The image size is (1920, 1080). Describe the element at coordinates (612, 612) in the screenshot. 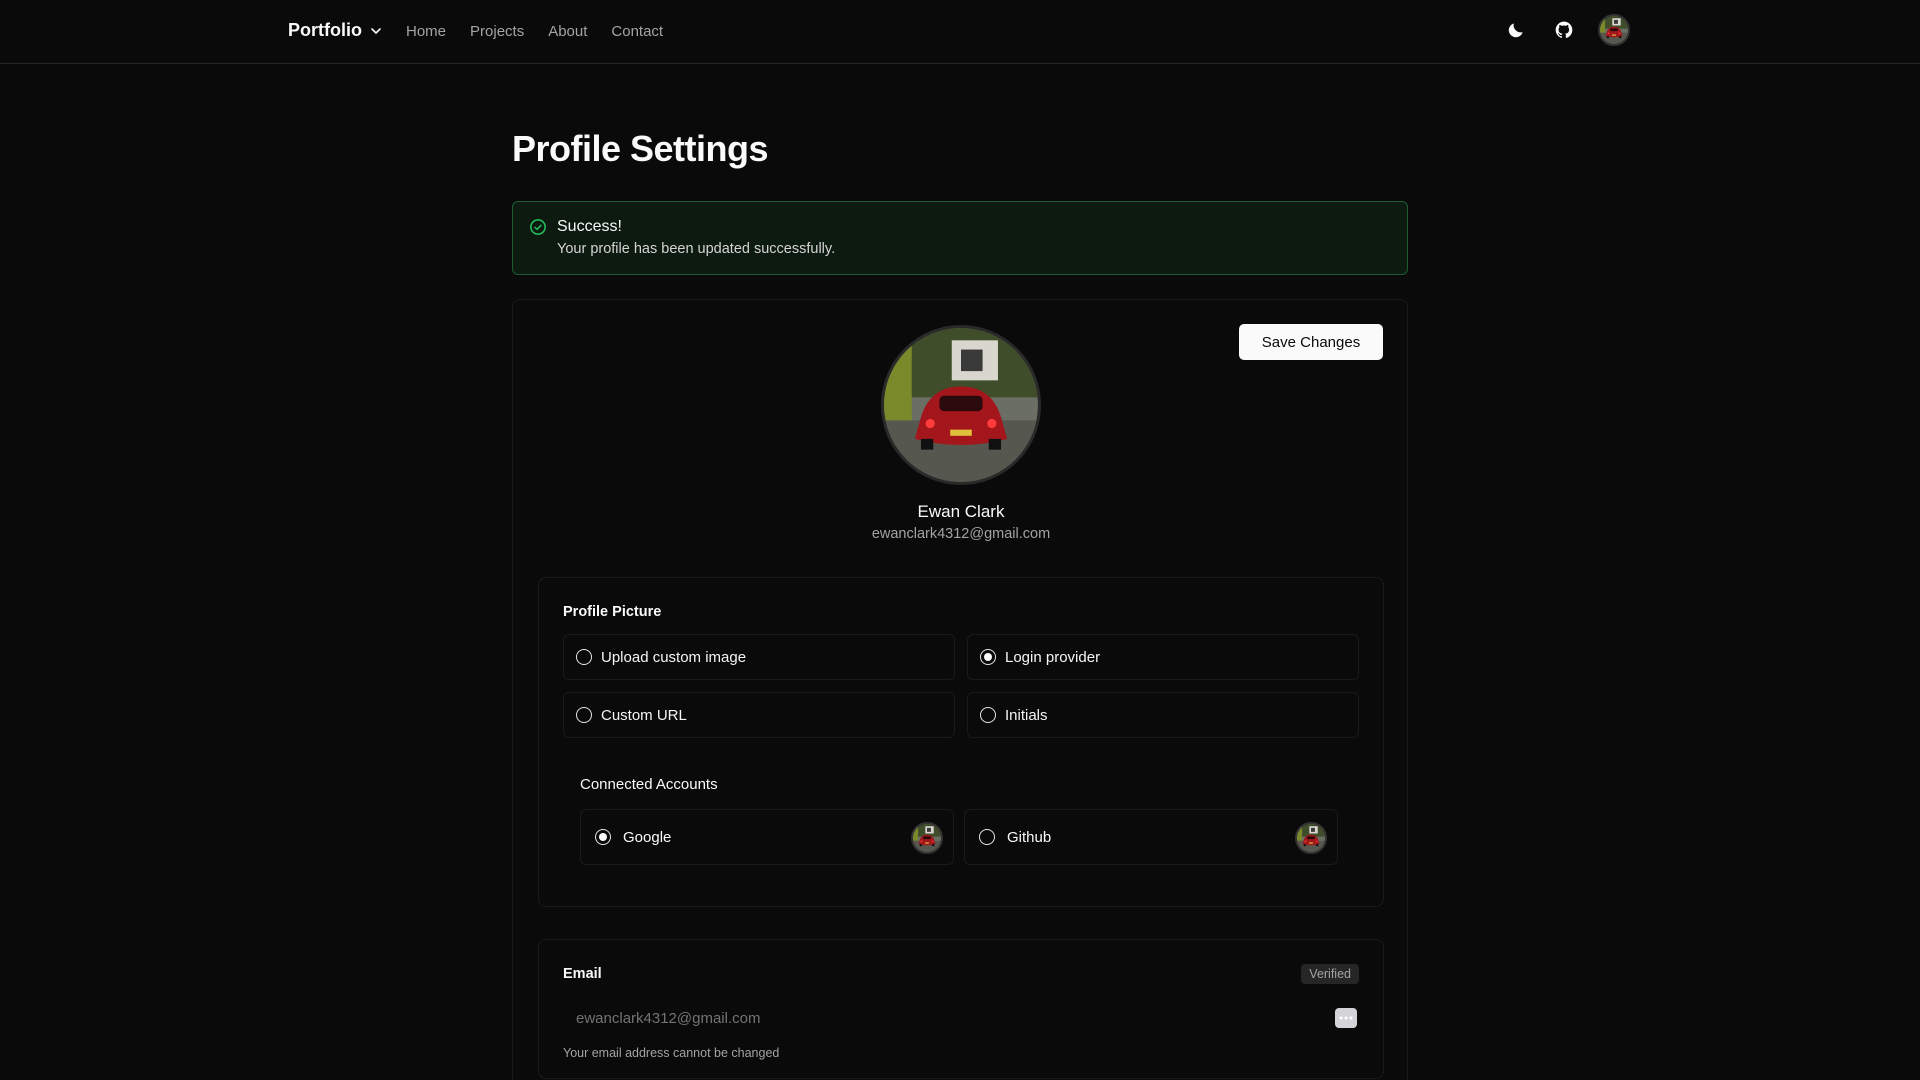

I see `profile-picture-label: Profile Picture` at that location.